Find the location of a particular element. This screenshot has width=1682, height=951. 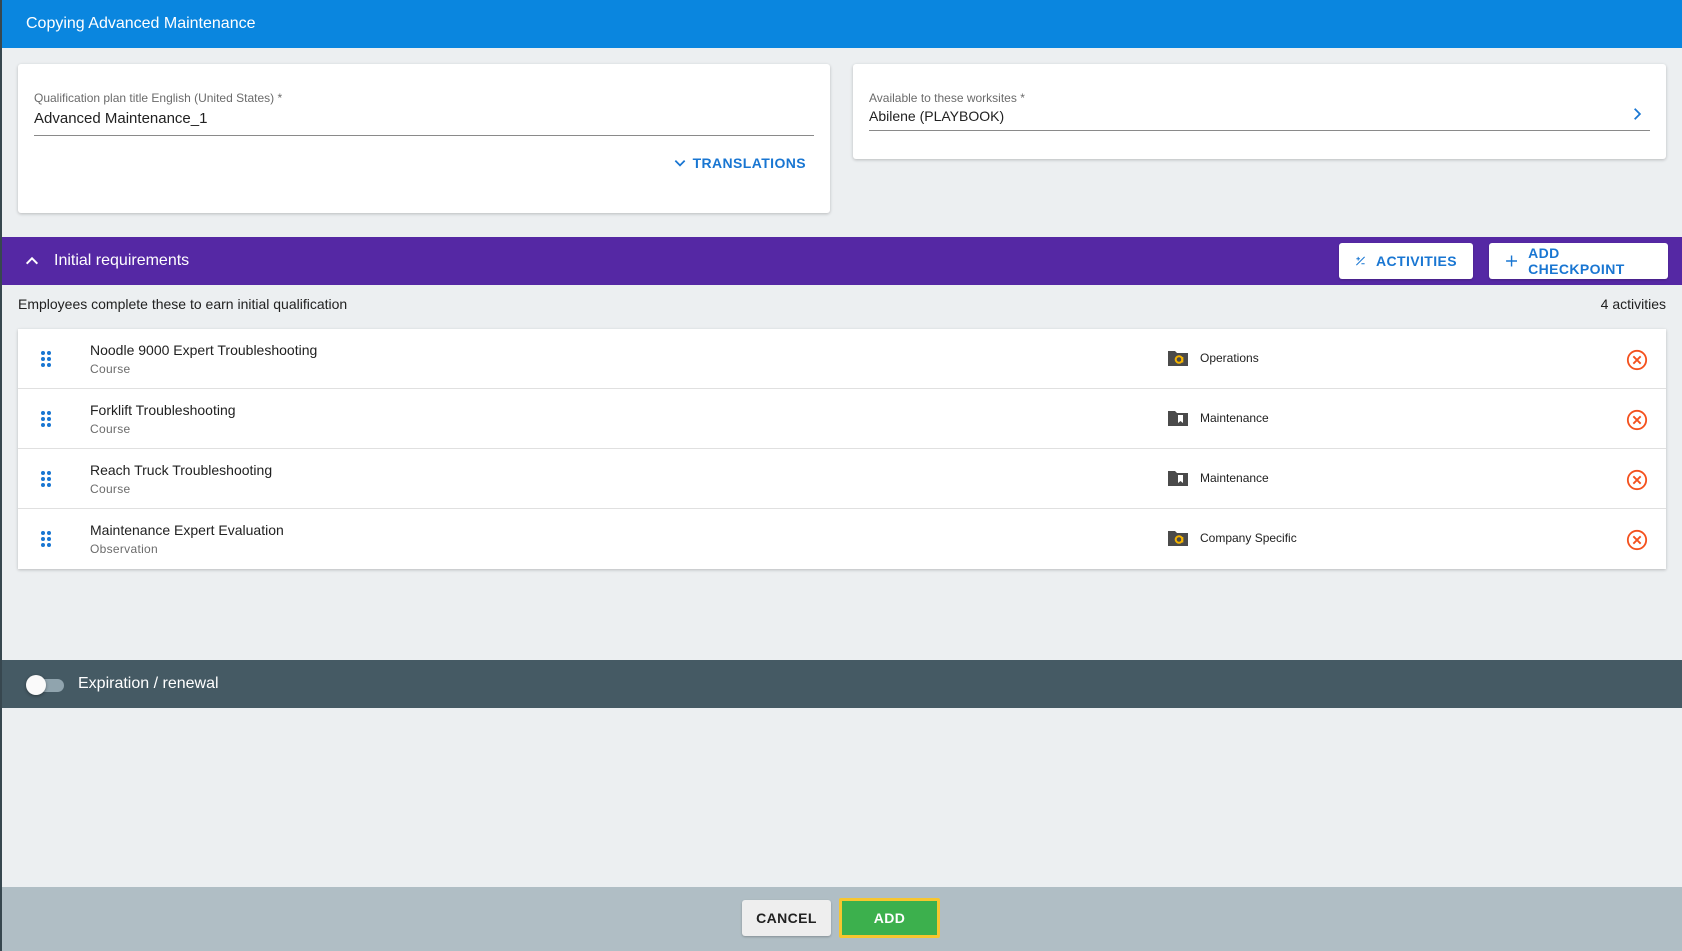

add-checkpoint-button: ADD CHECKPOINT is located at coordinates (1578, 261).